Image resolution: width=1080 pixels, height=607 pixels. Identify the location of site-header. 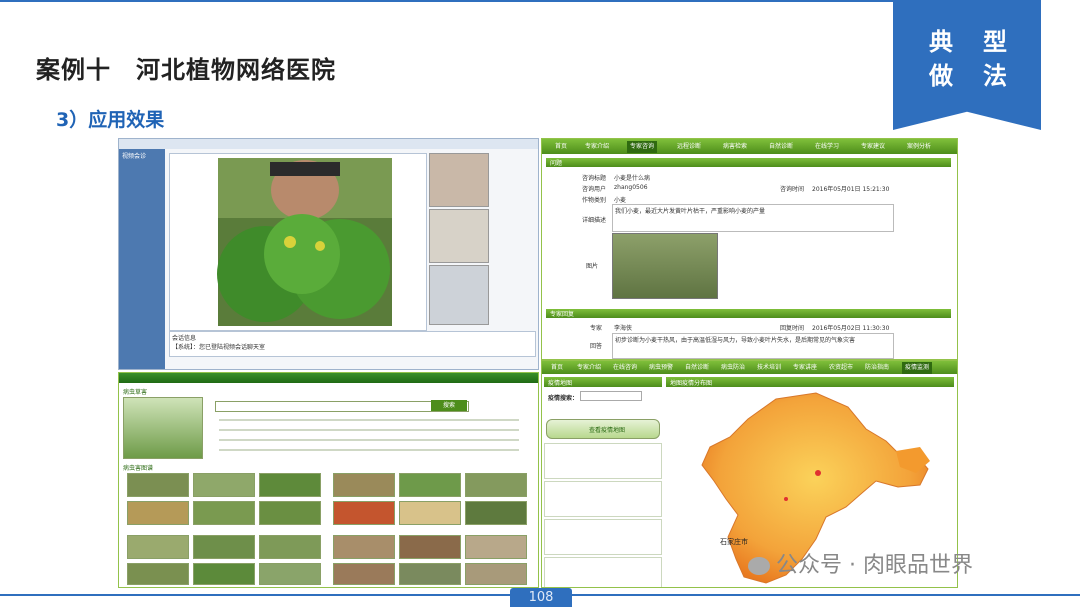
(328, 378).